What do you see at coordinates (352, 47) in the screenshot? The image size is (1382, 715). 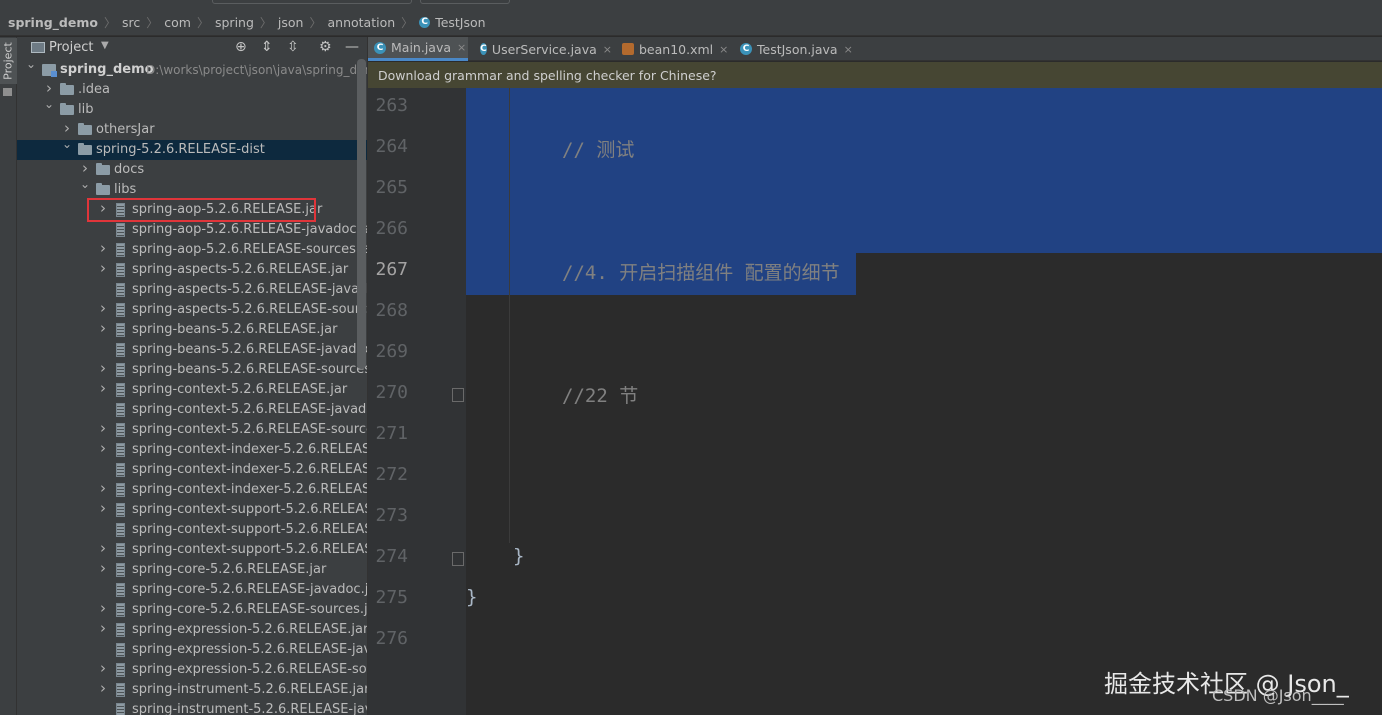 I see `hide-panel-icon: —` at bounding box center [352, 47].